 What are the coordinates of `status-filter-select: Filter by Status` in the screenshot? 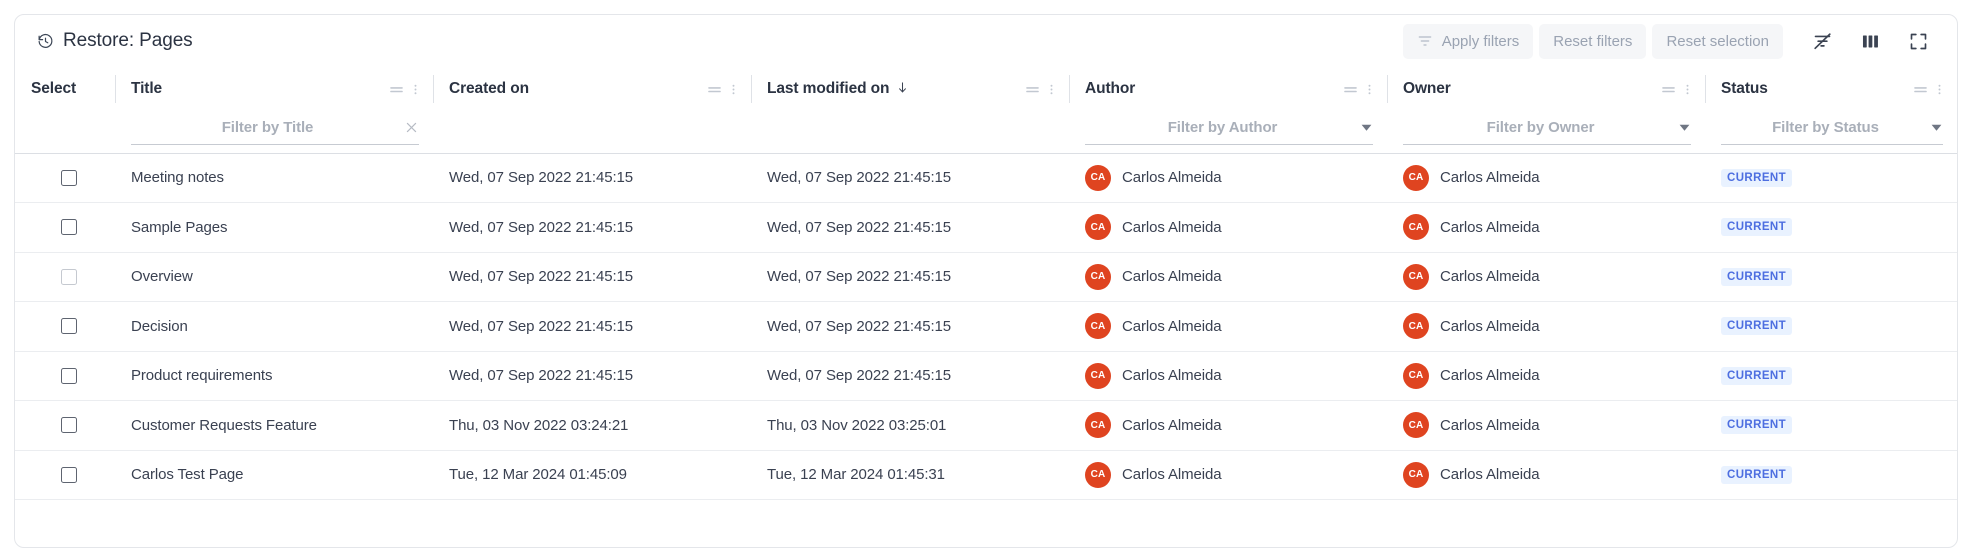 It's located at (1825, 127).